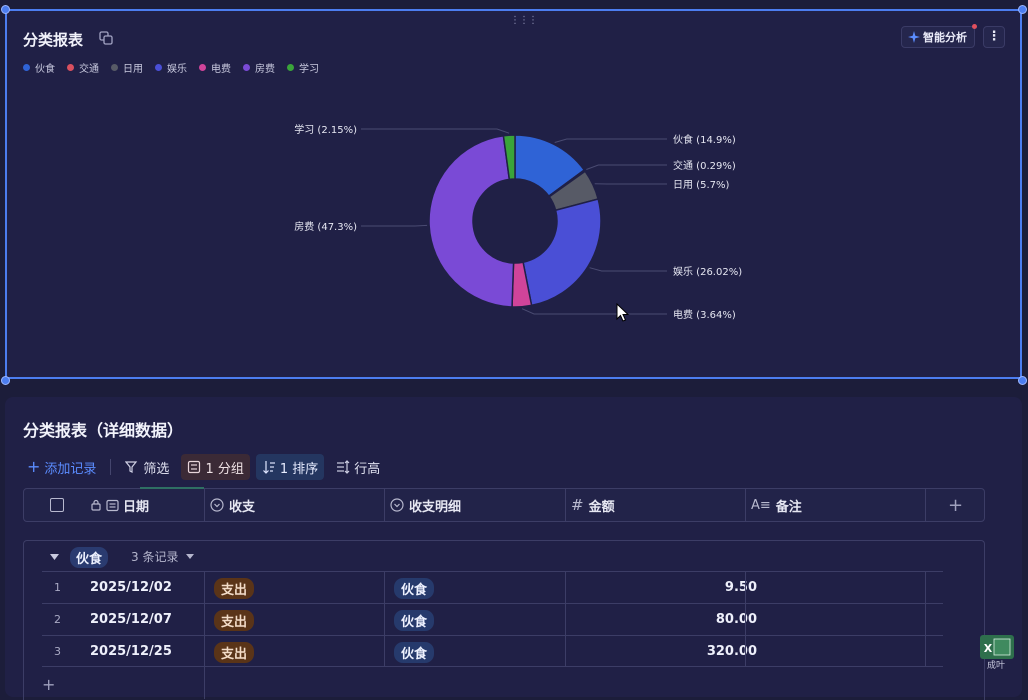 This screenshot has width=1028, height=700. Describe the element at coordinates (172, 488) in the screenshot. I see `column-freeze-indicator` at that location.